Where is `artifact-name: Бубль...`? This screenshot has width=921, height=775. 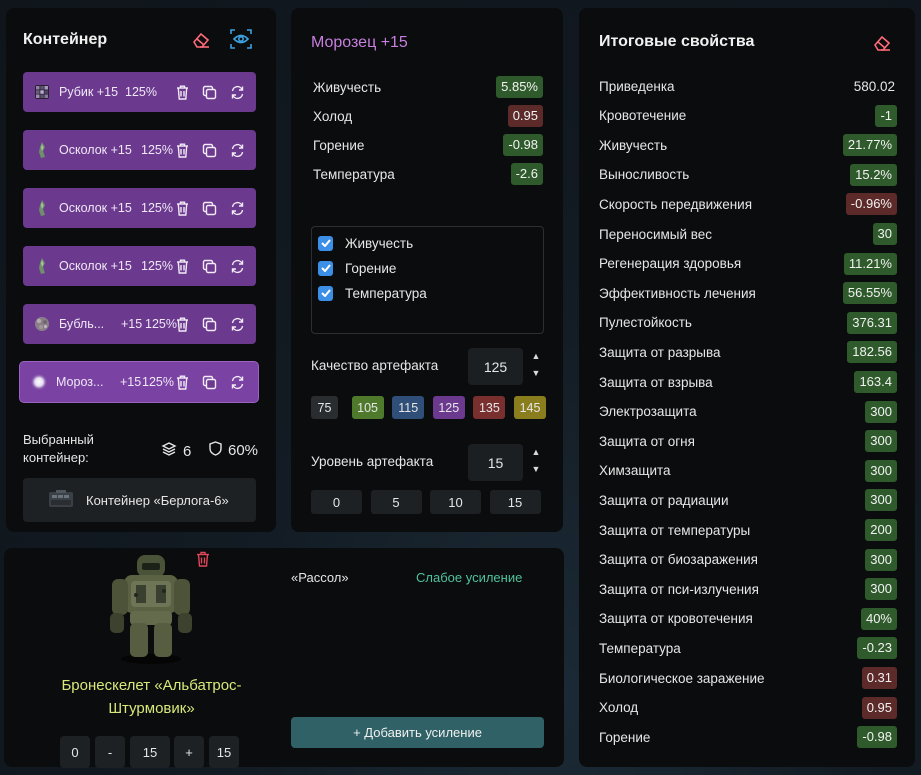 artifact-name: Бубль... is located at coordinates (82, 324).